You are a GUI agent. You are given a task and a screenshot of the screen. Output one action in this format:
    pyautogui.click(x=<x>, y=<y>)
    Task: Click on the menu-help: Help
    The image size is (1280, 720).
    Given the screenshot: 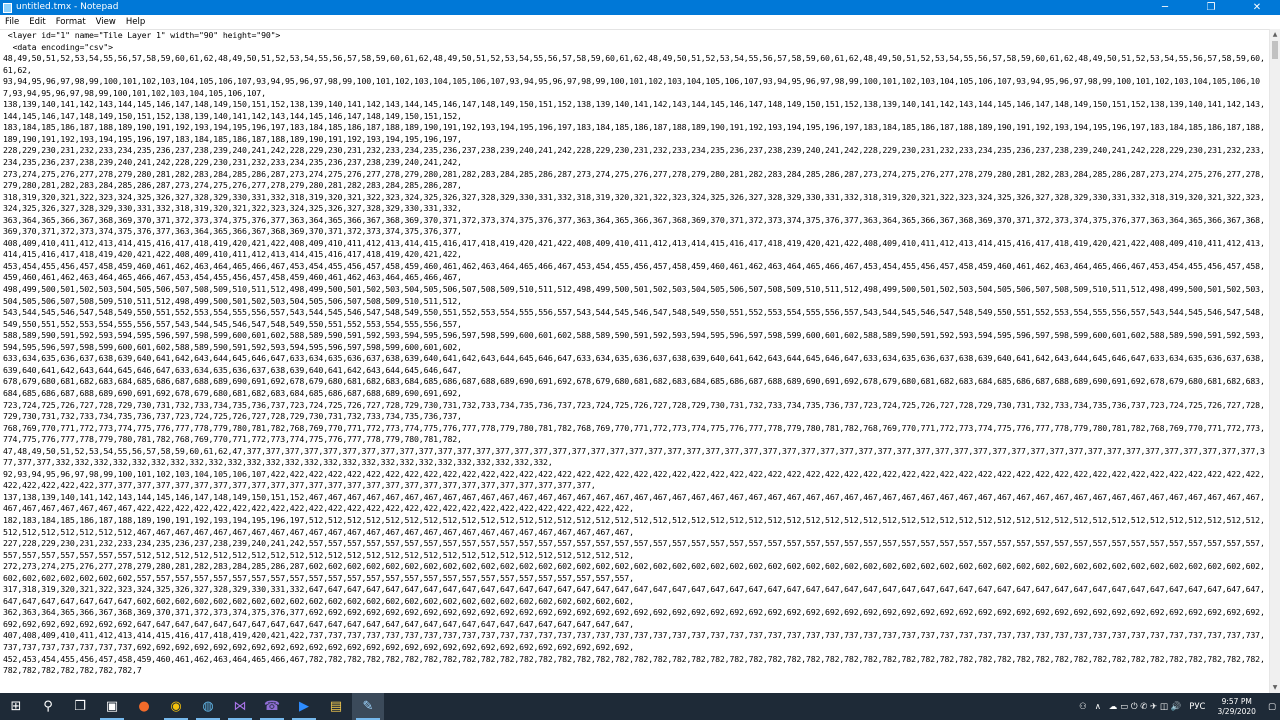 What is the action you would take?
    pyautogui.click(x=135, y=22)
    